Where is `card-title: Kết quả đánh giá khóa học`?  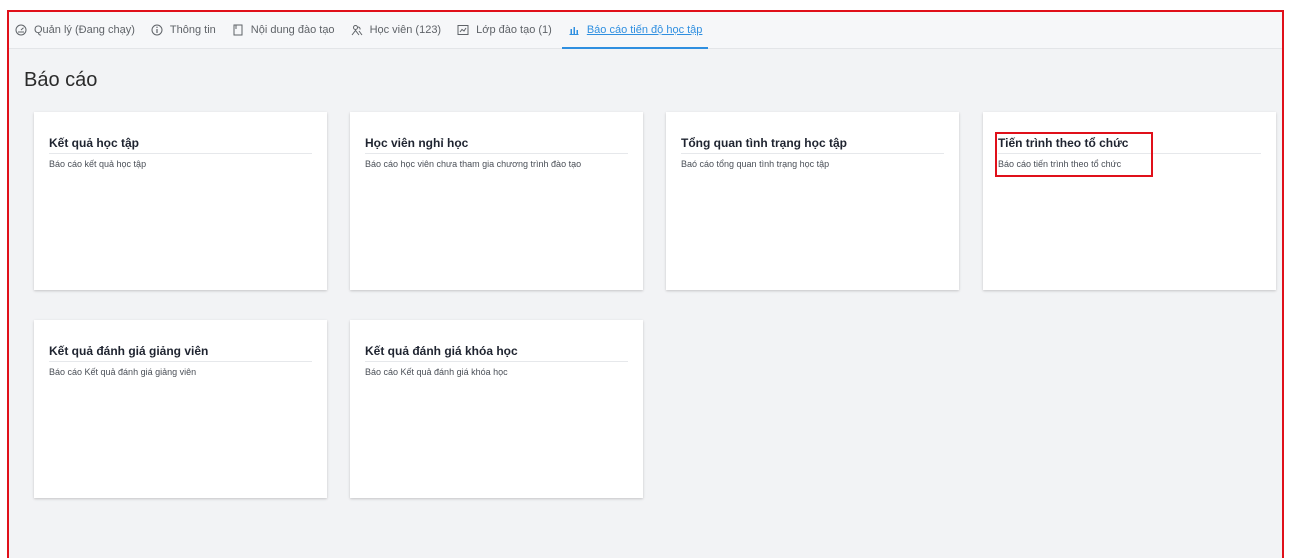
card-title: Kết quả đánh giá khóa học is located at coordinates (496, 353).